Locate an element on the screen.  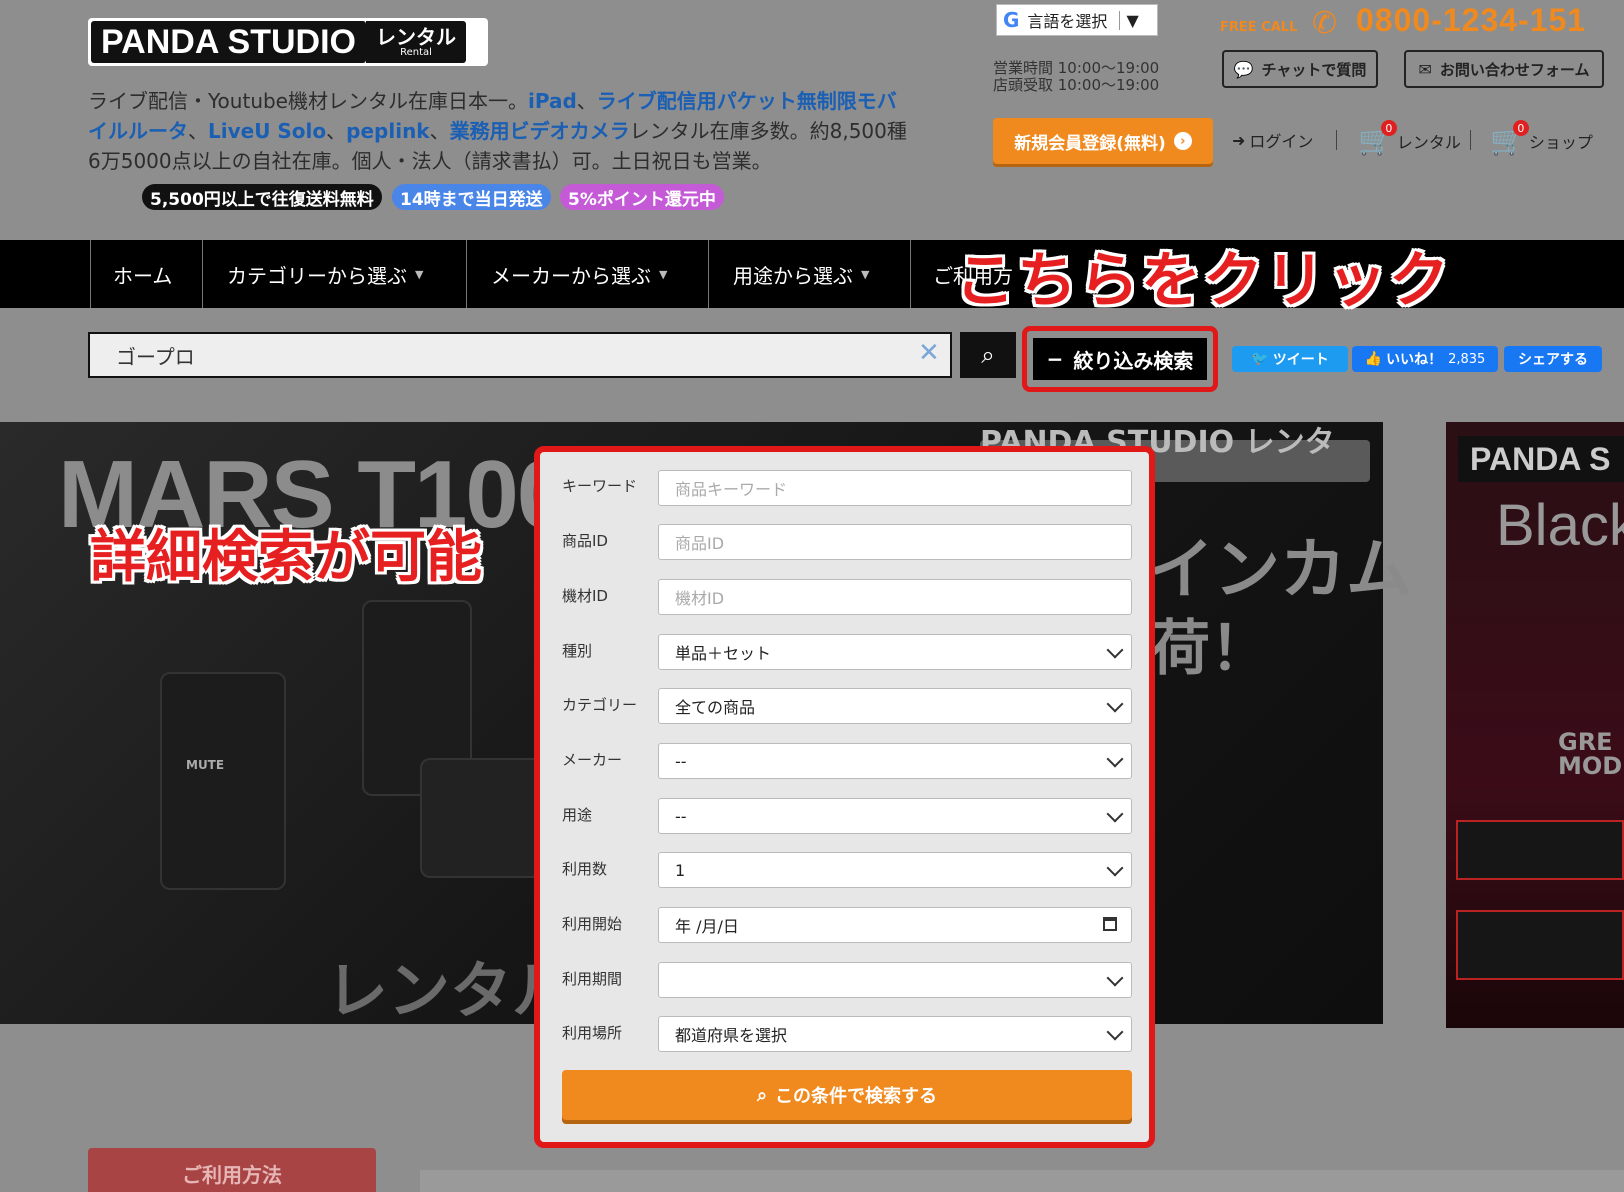
site-logo: PANDA STUDIO レンタル Rental is located at coordinates (288, 42).